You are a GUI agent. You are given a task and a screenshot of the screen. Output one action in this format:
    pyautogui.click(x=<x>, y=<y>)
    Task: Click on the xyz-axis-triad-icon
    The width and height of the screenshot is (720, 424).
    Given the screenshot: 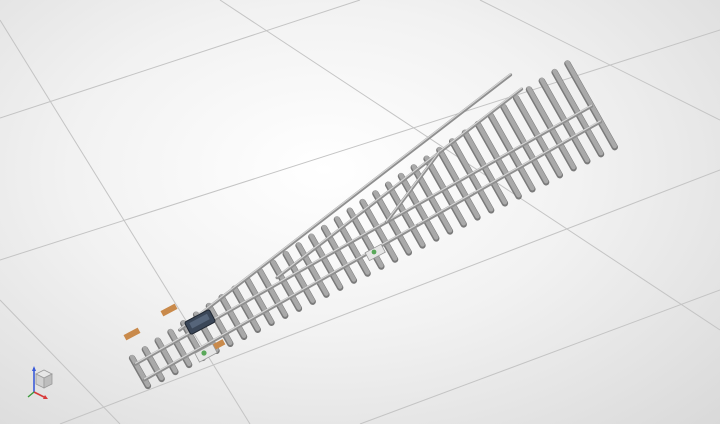 What is the action you would take?
    pyautogui.click(x=42, y=382)
    